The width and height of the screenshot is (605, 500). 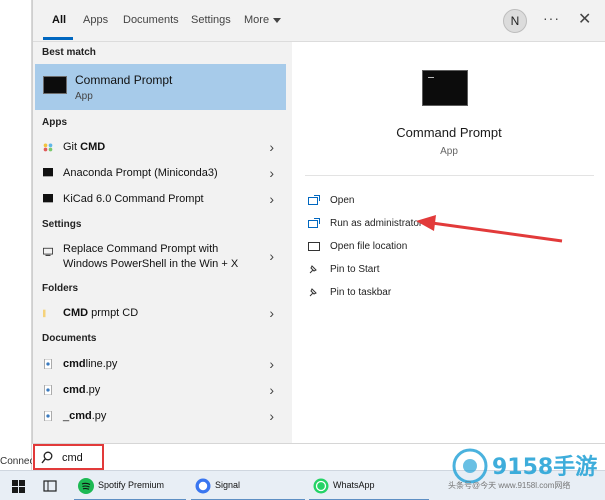 I want to click on list-item-document: cmdline.py ›, so click(x=160, y=364).